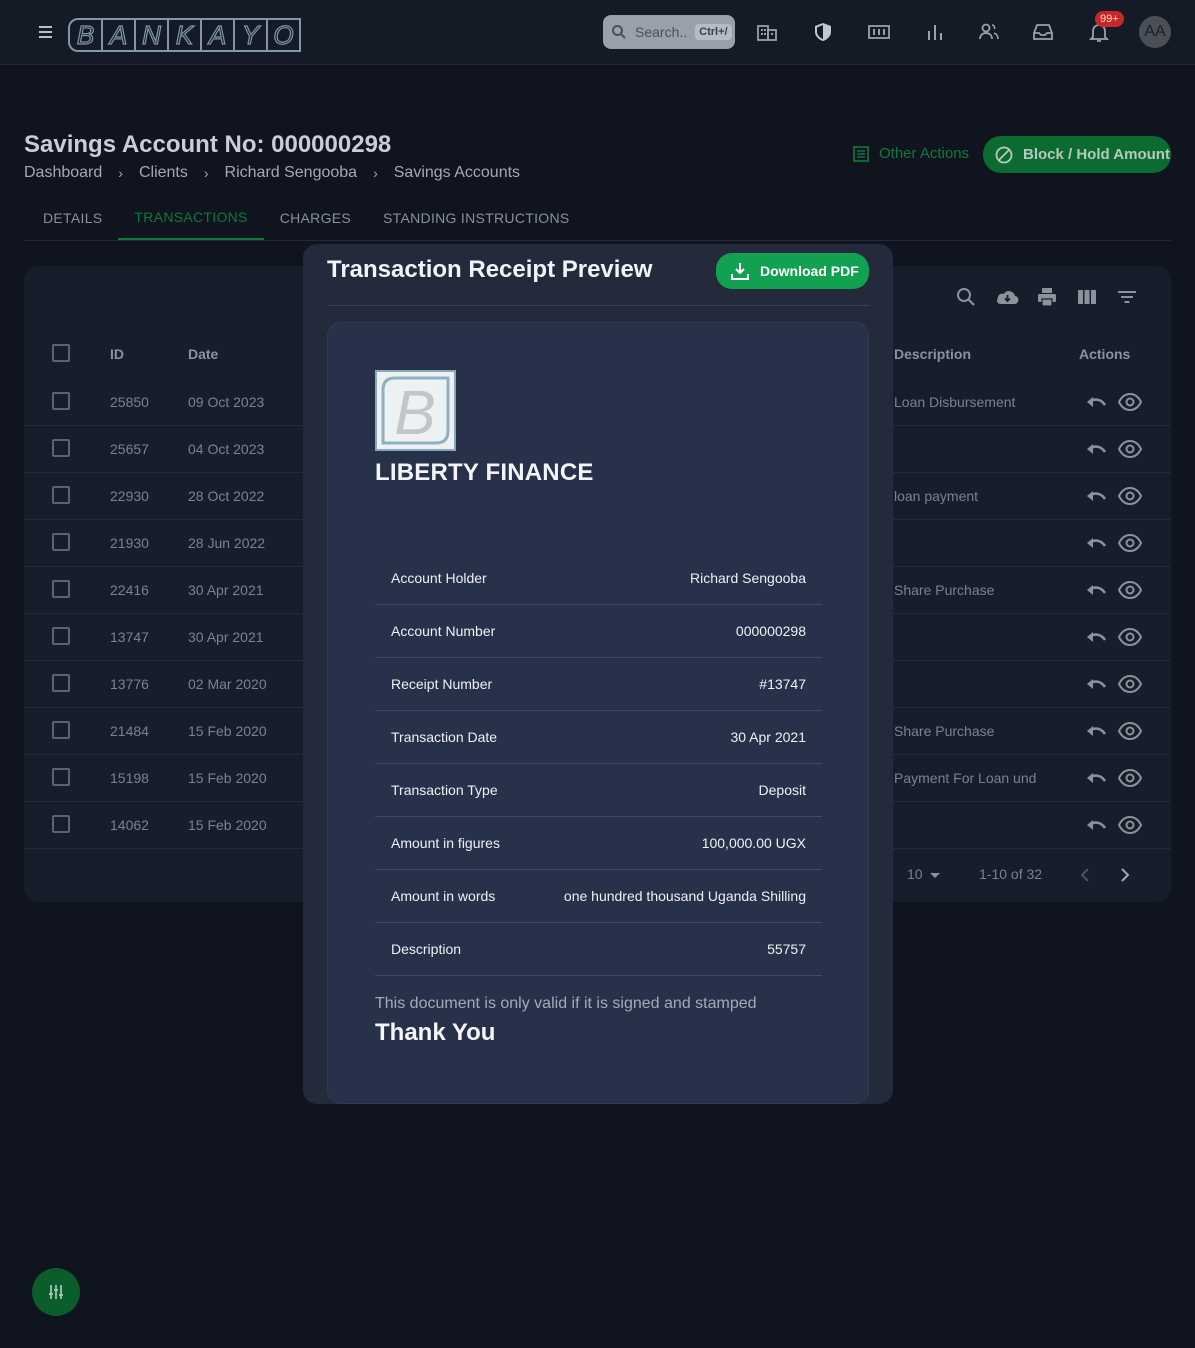 This screenshot has height=1348, width=1195. What do you see at coordinates (989, 32) in the screenshot?
I see `users-icon` at bounding box center [989, 32].